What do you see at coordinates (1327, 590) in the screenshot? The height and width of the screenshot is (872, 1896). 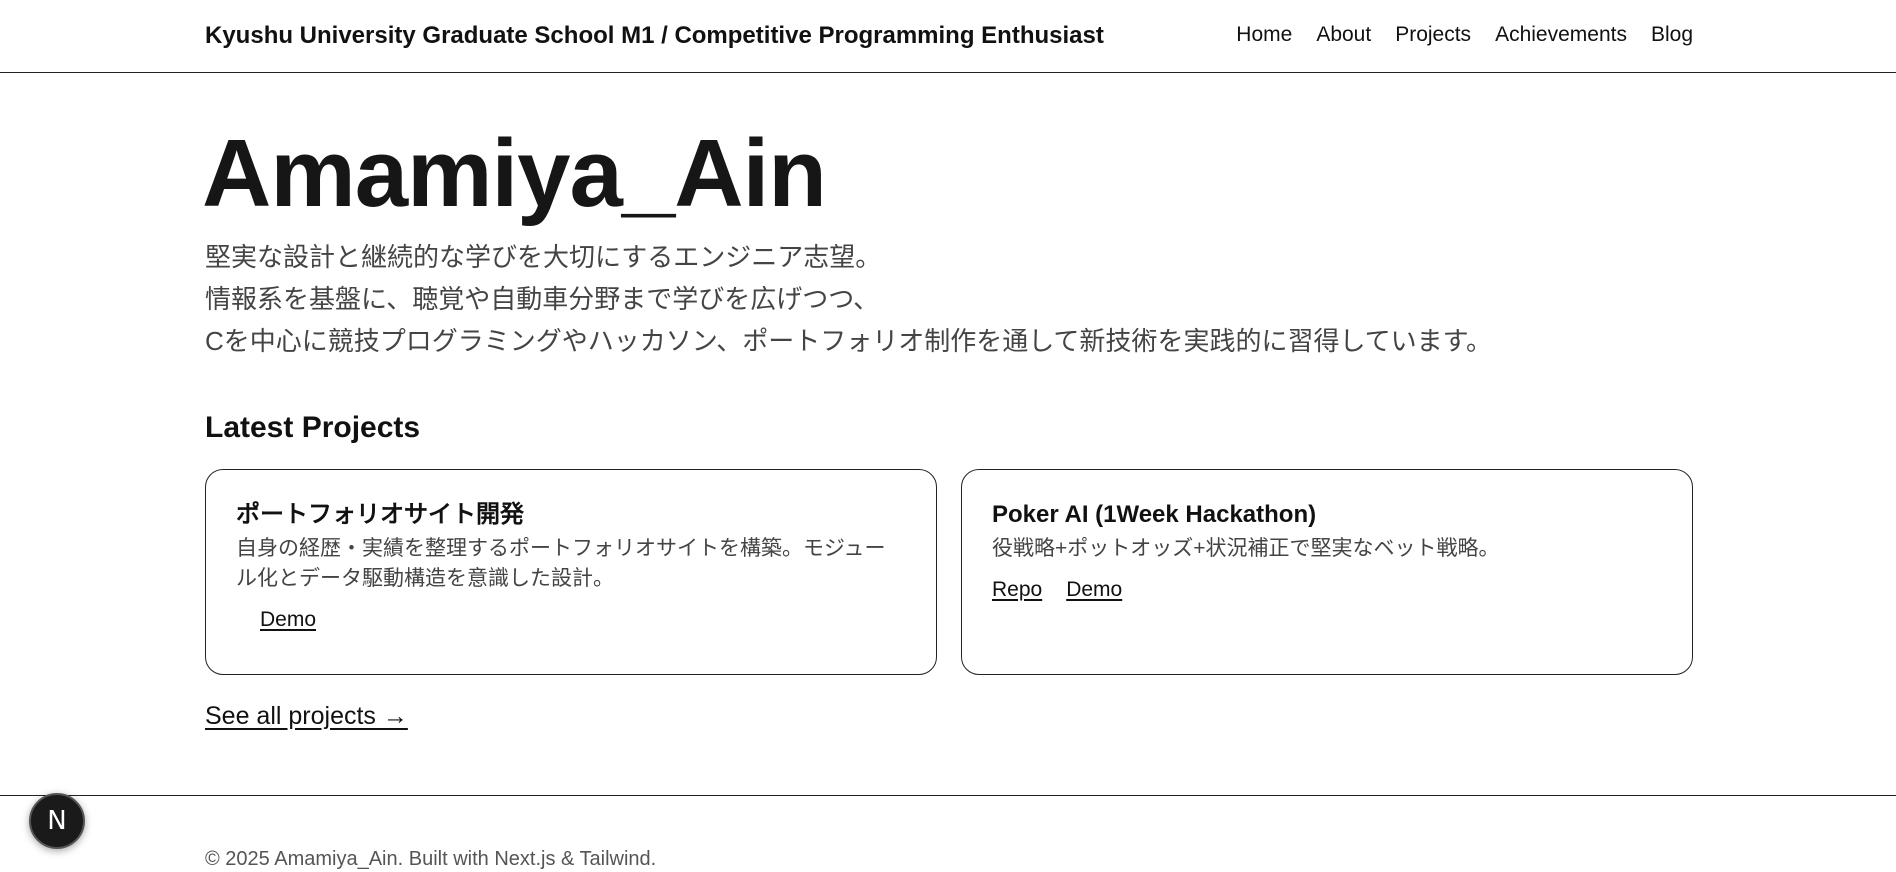 I see `project-card-links: Repo Demo` at bounding box center [1327, 590].